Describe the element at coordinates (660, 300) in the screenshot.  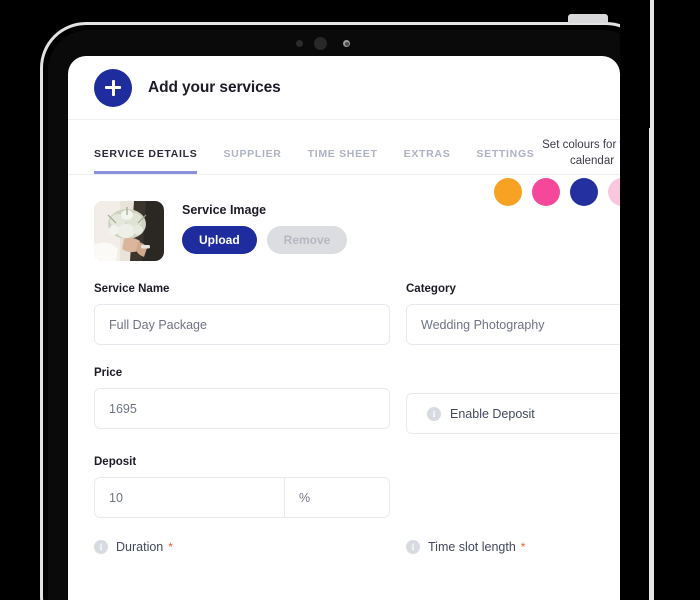
I see `screen-right-clip` at that location.